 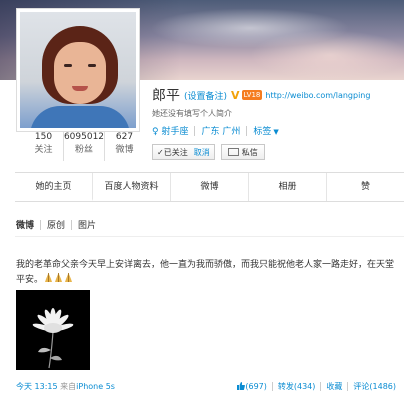 I want to click on set-remark-link: (设置备注), so click(x=205, y=95).